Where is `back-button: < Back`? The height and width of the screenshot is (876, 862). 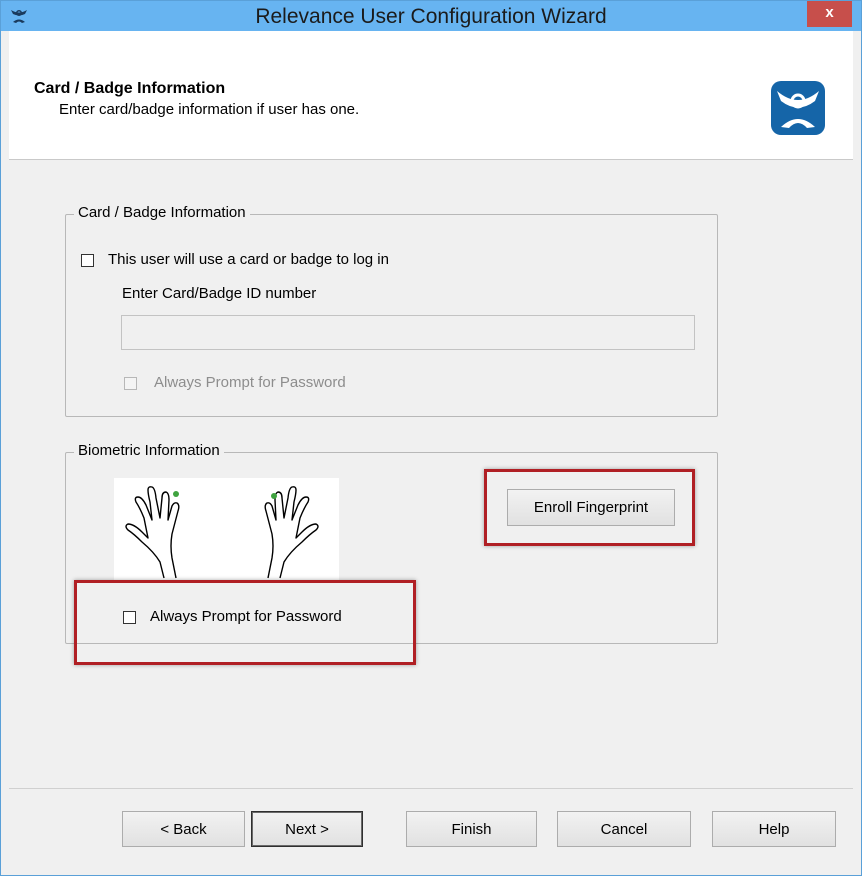
back-button: < Back is located at coordinates (183, 829).